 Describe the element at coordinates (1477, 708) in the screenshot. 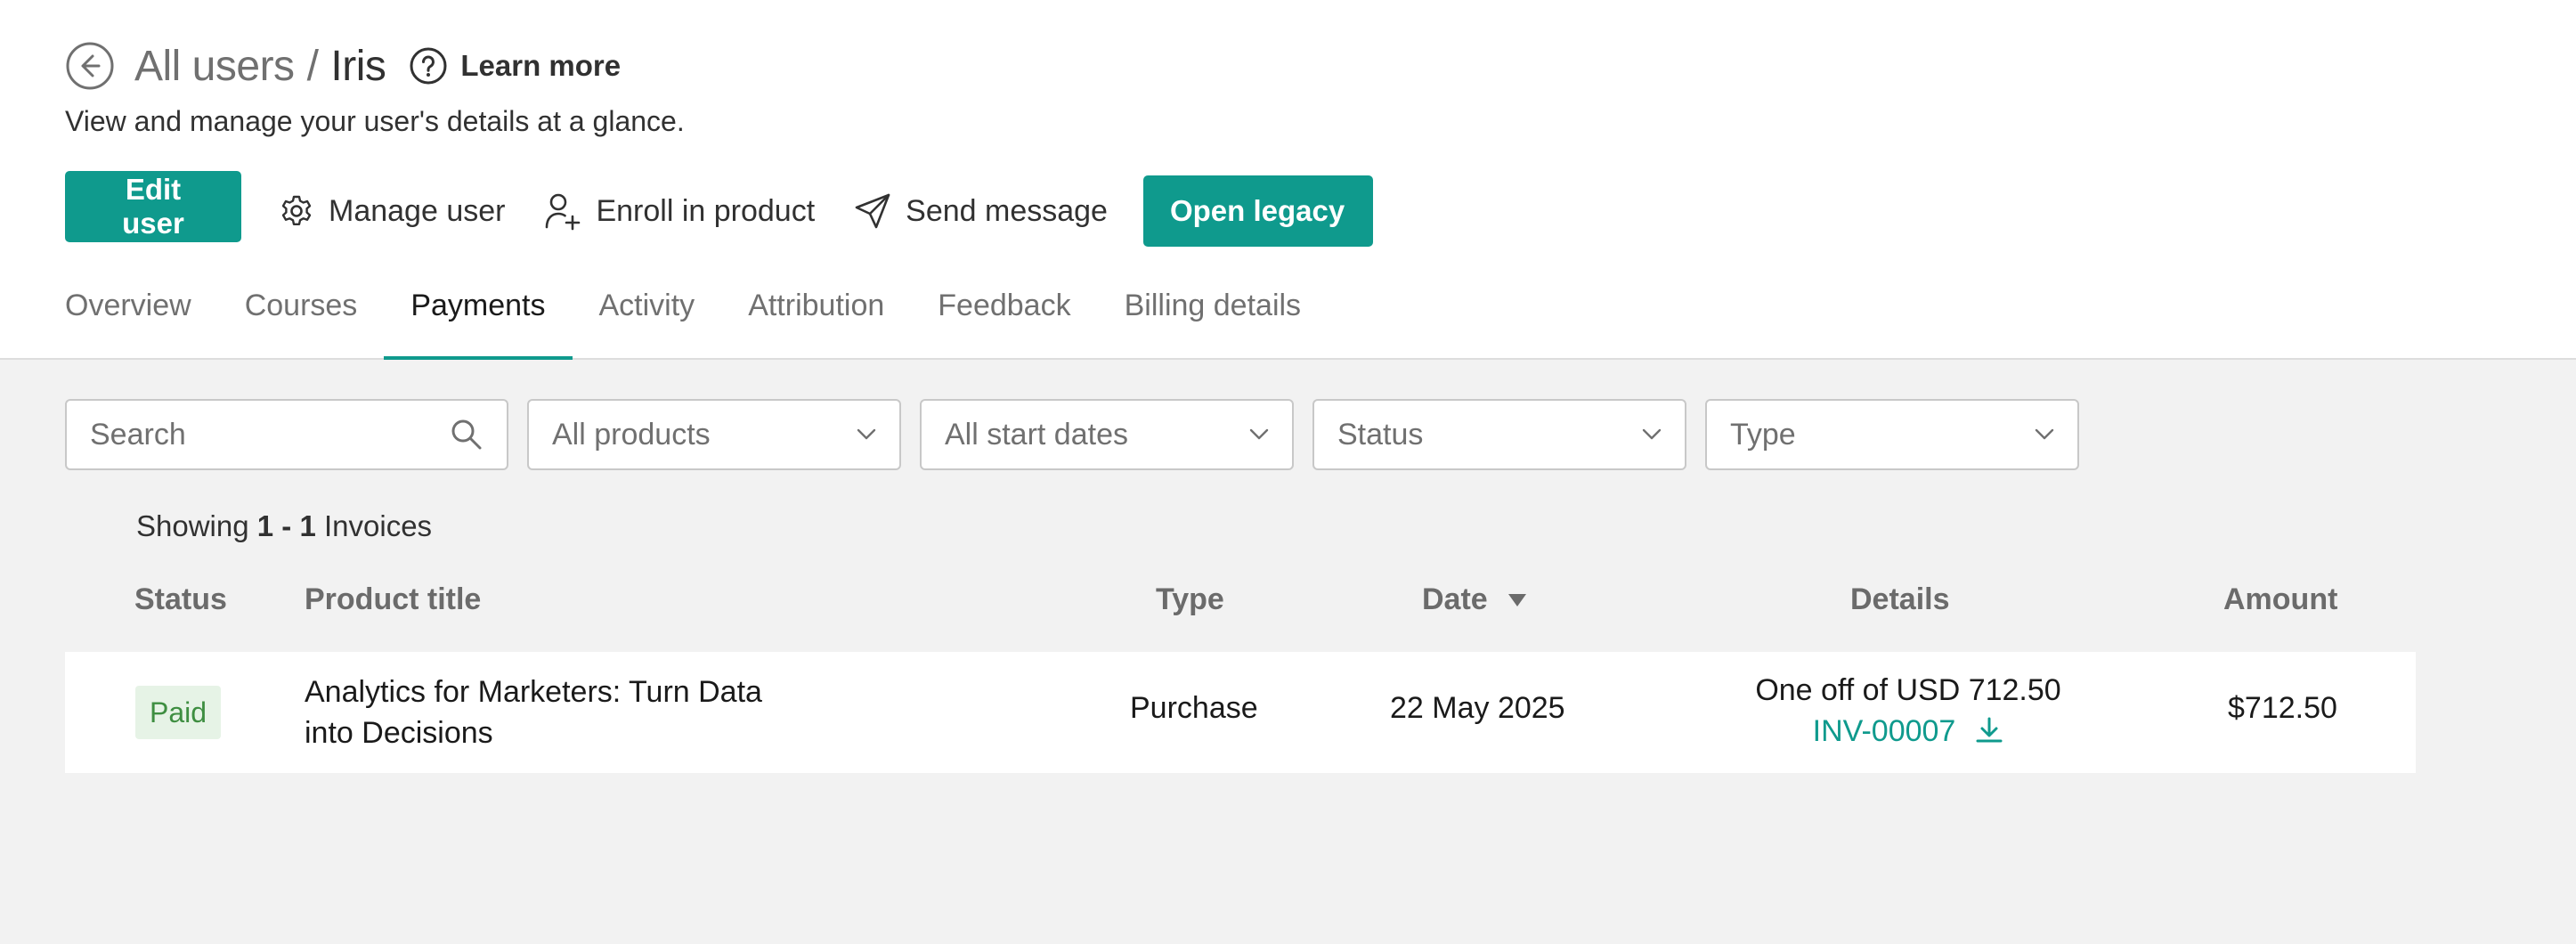

I see `date-cell: 22 May 2025` at that location.